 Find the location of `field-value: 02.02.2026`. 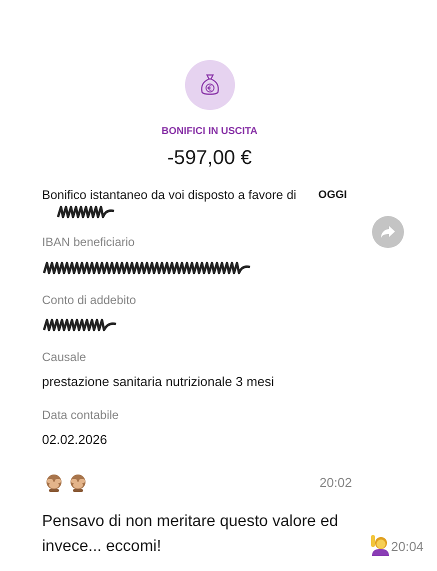

field-value: 02.02.2026 is located at coordinates (75, 439).